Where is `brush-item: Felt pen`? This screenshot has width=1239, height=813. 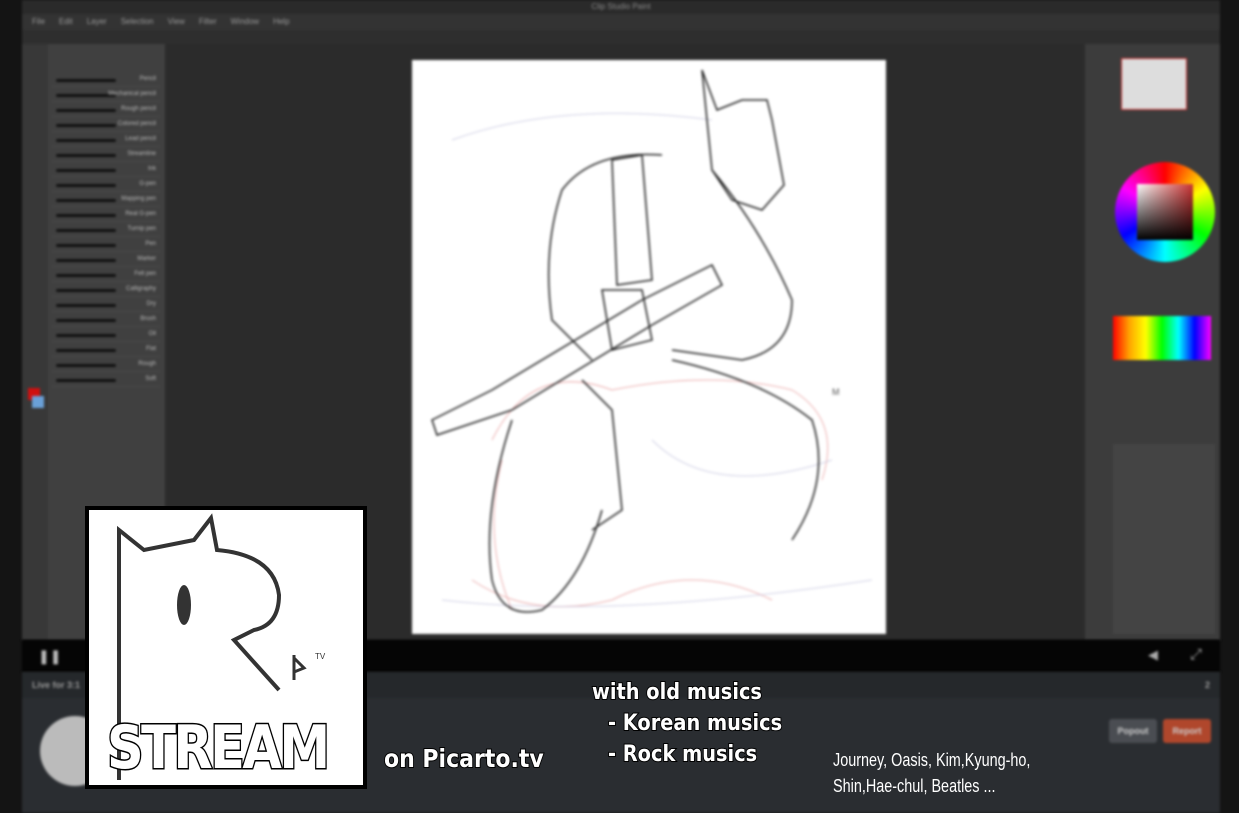 brush-item: Felt pen is located at coordinates (106, 275).